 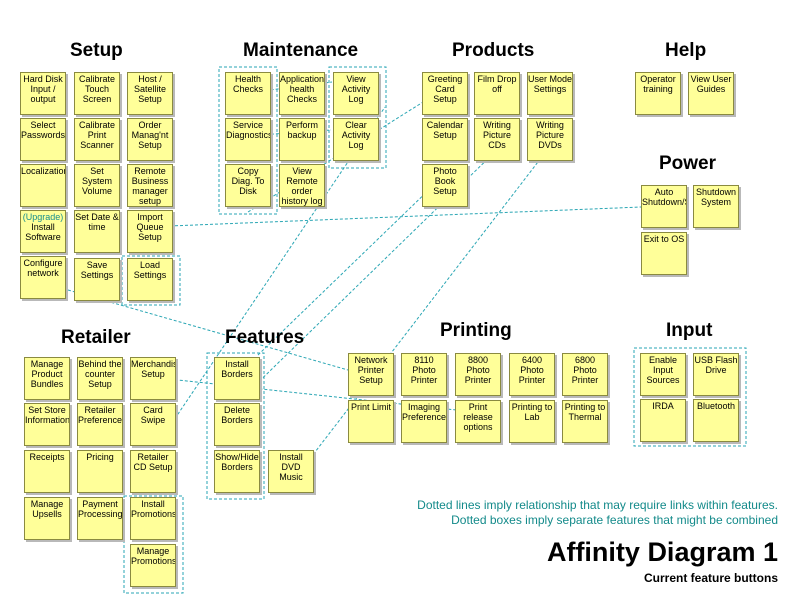 What do you see at coordinates (150, 93) in the screenshot?
I see `note-host-satellite-setup: Host / Satellite Setup` at bounding box center [150, 93].